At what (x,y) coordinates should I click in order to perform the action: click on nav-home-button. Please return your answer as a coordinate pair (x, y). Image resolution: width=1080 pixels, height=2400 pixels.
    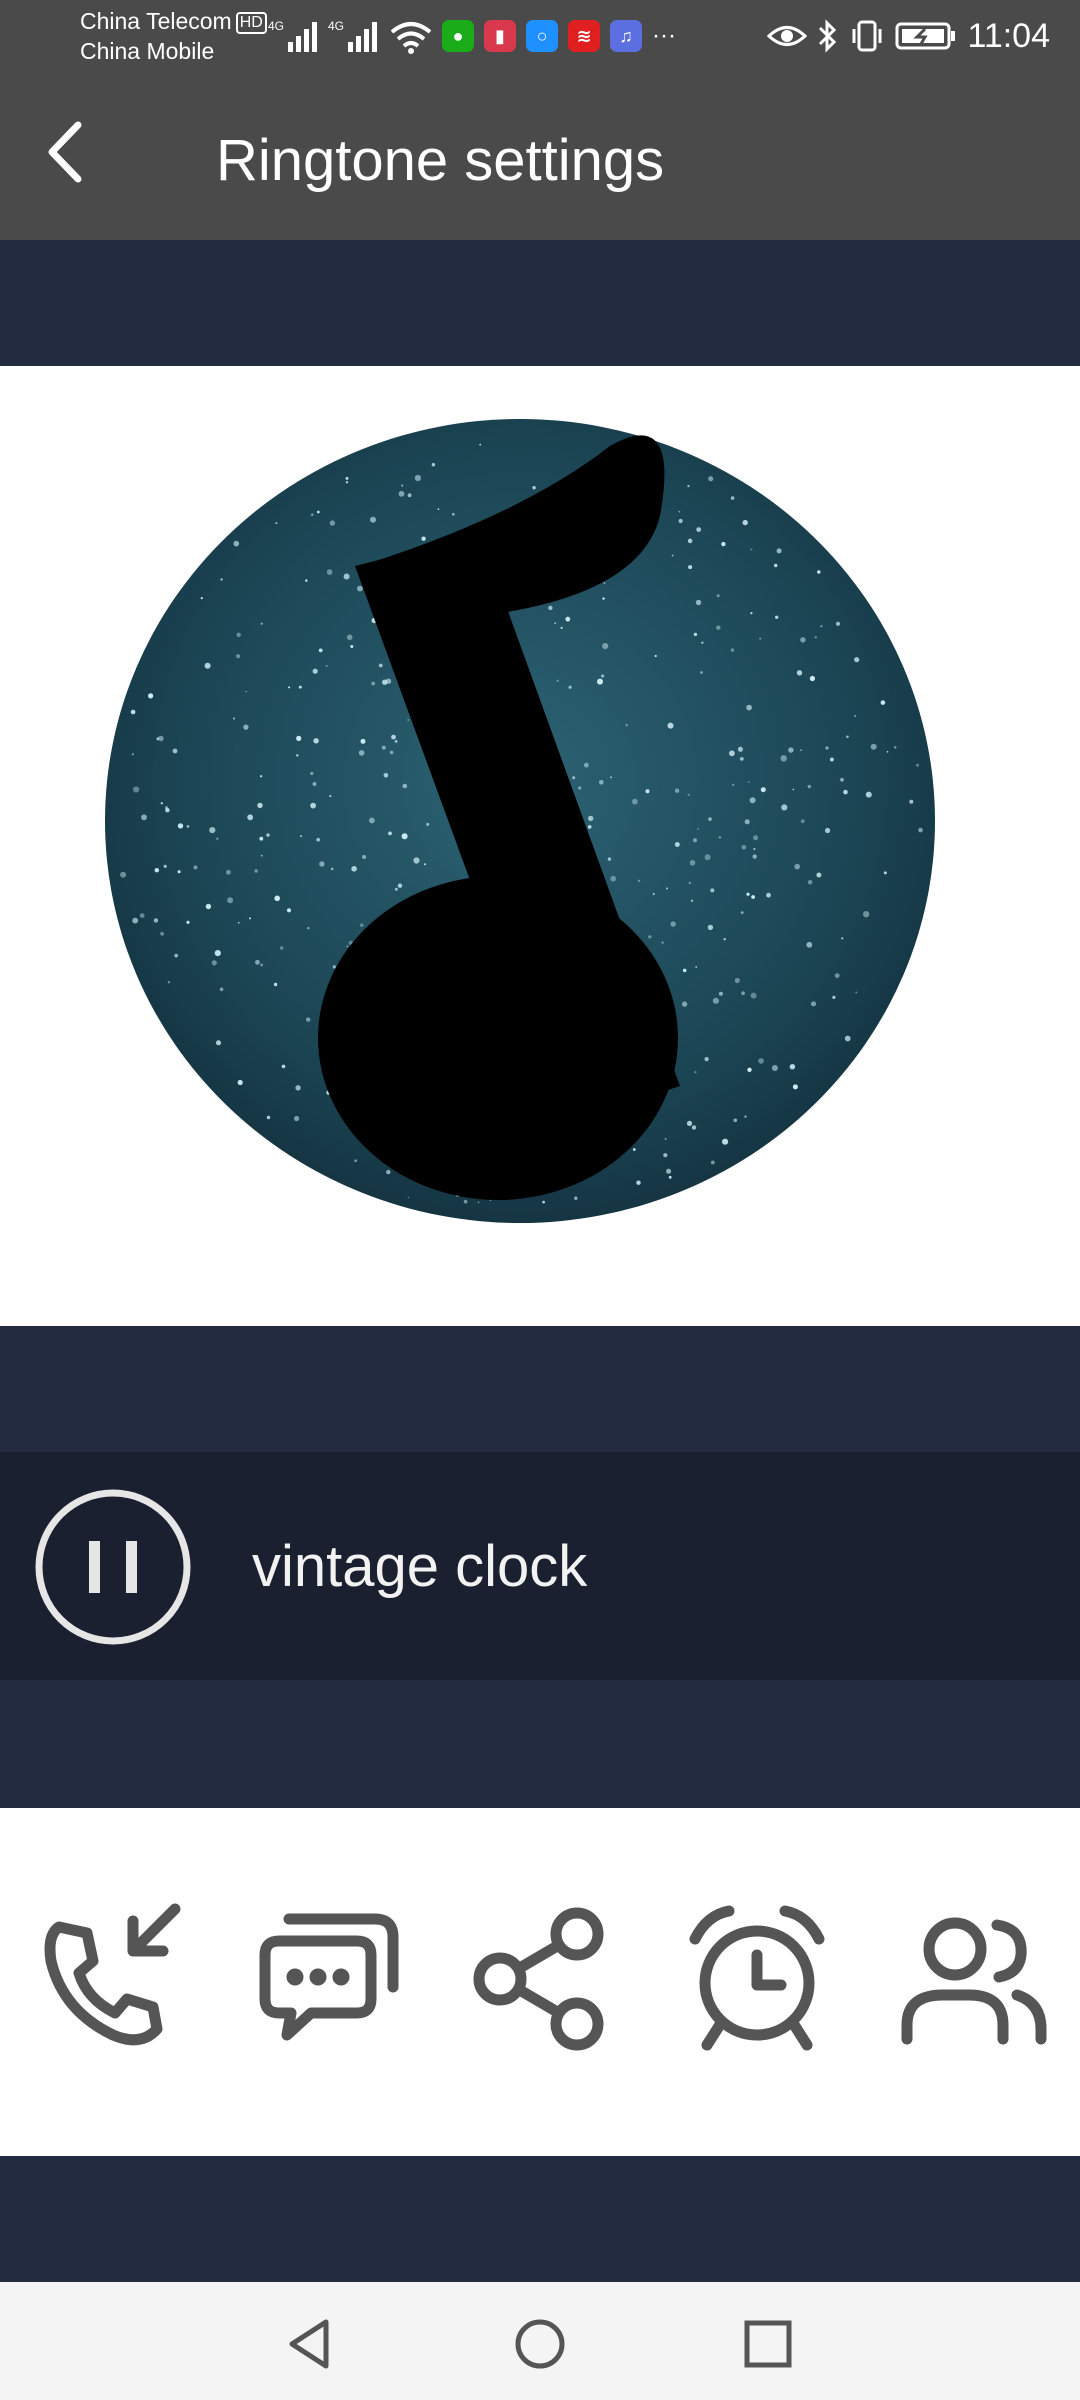
    Looking at the image, I should click on (540, 2344).